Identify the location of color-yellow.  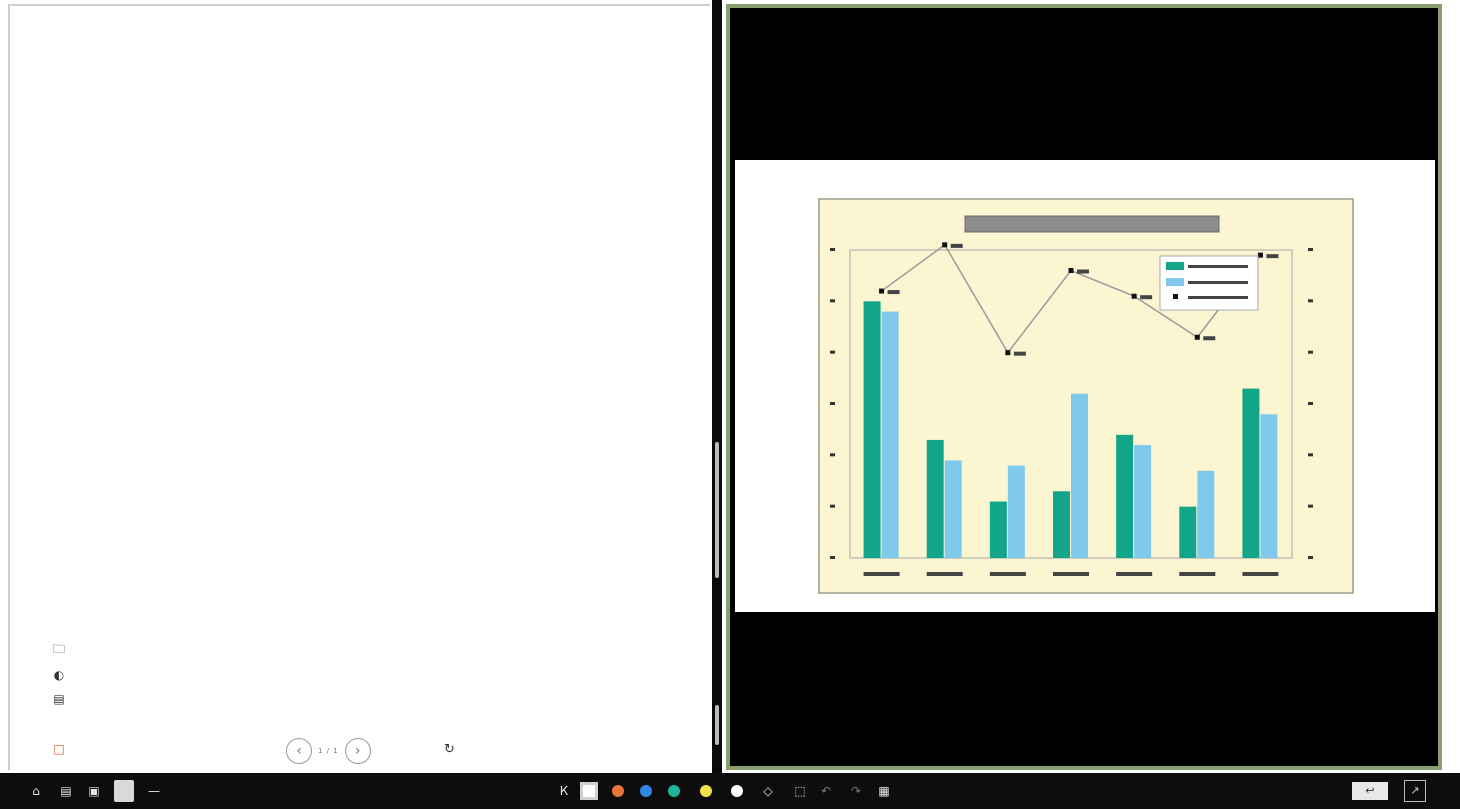
(706, 791).